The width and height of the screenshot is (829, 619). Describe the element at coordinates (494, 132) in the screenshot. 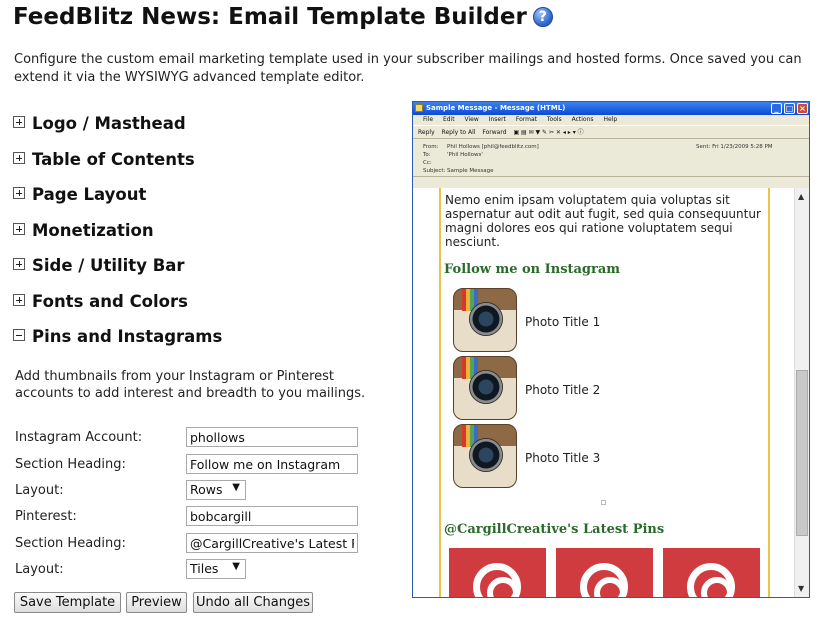

I see `forward-button: Forward` at that location.